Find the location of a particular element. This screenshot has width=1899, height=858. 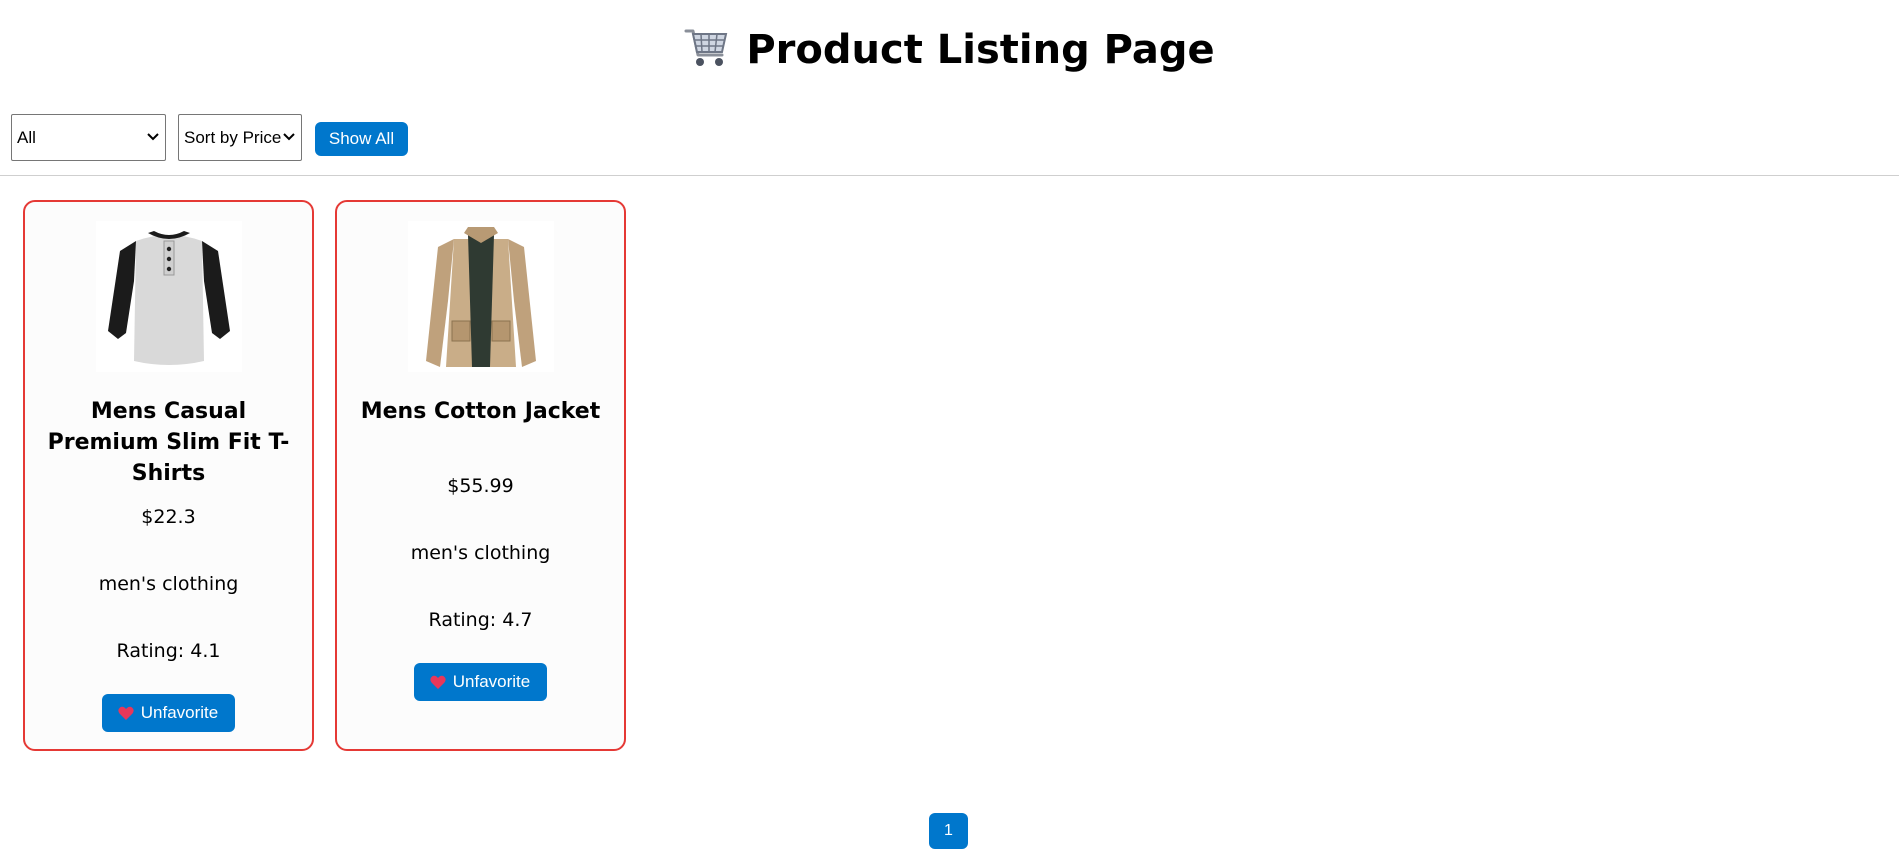

sort-select-value: Sort by Price is located at coordinates (233, 137).